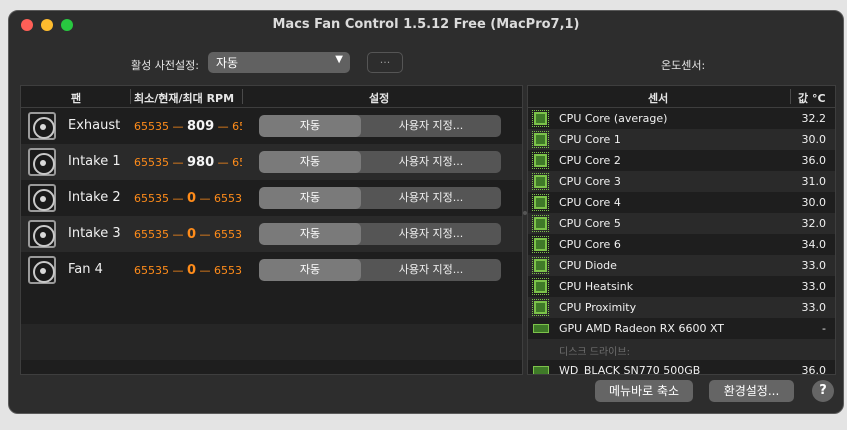 The image size is (847, 430). What do you see at coordinates (165, 65) in the screenshot?
I see `active-preset-label: 활성 사전설정:` at bounding box center [165, 65].